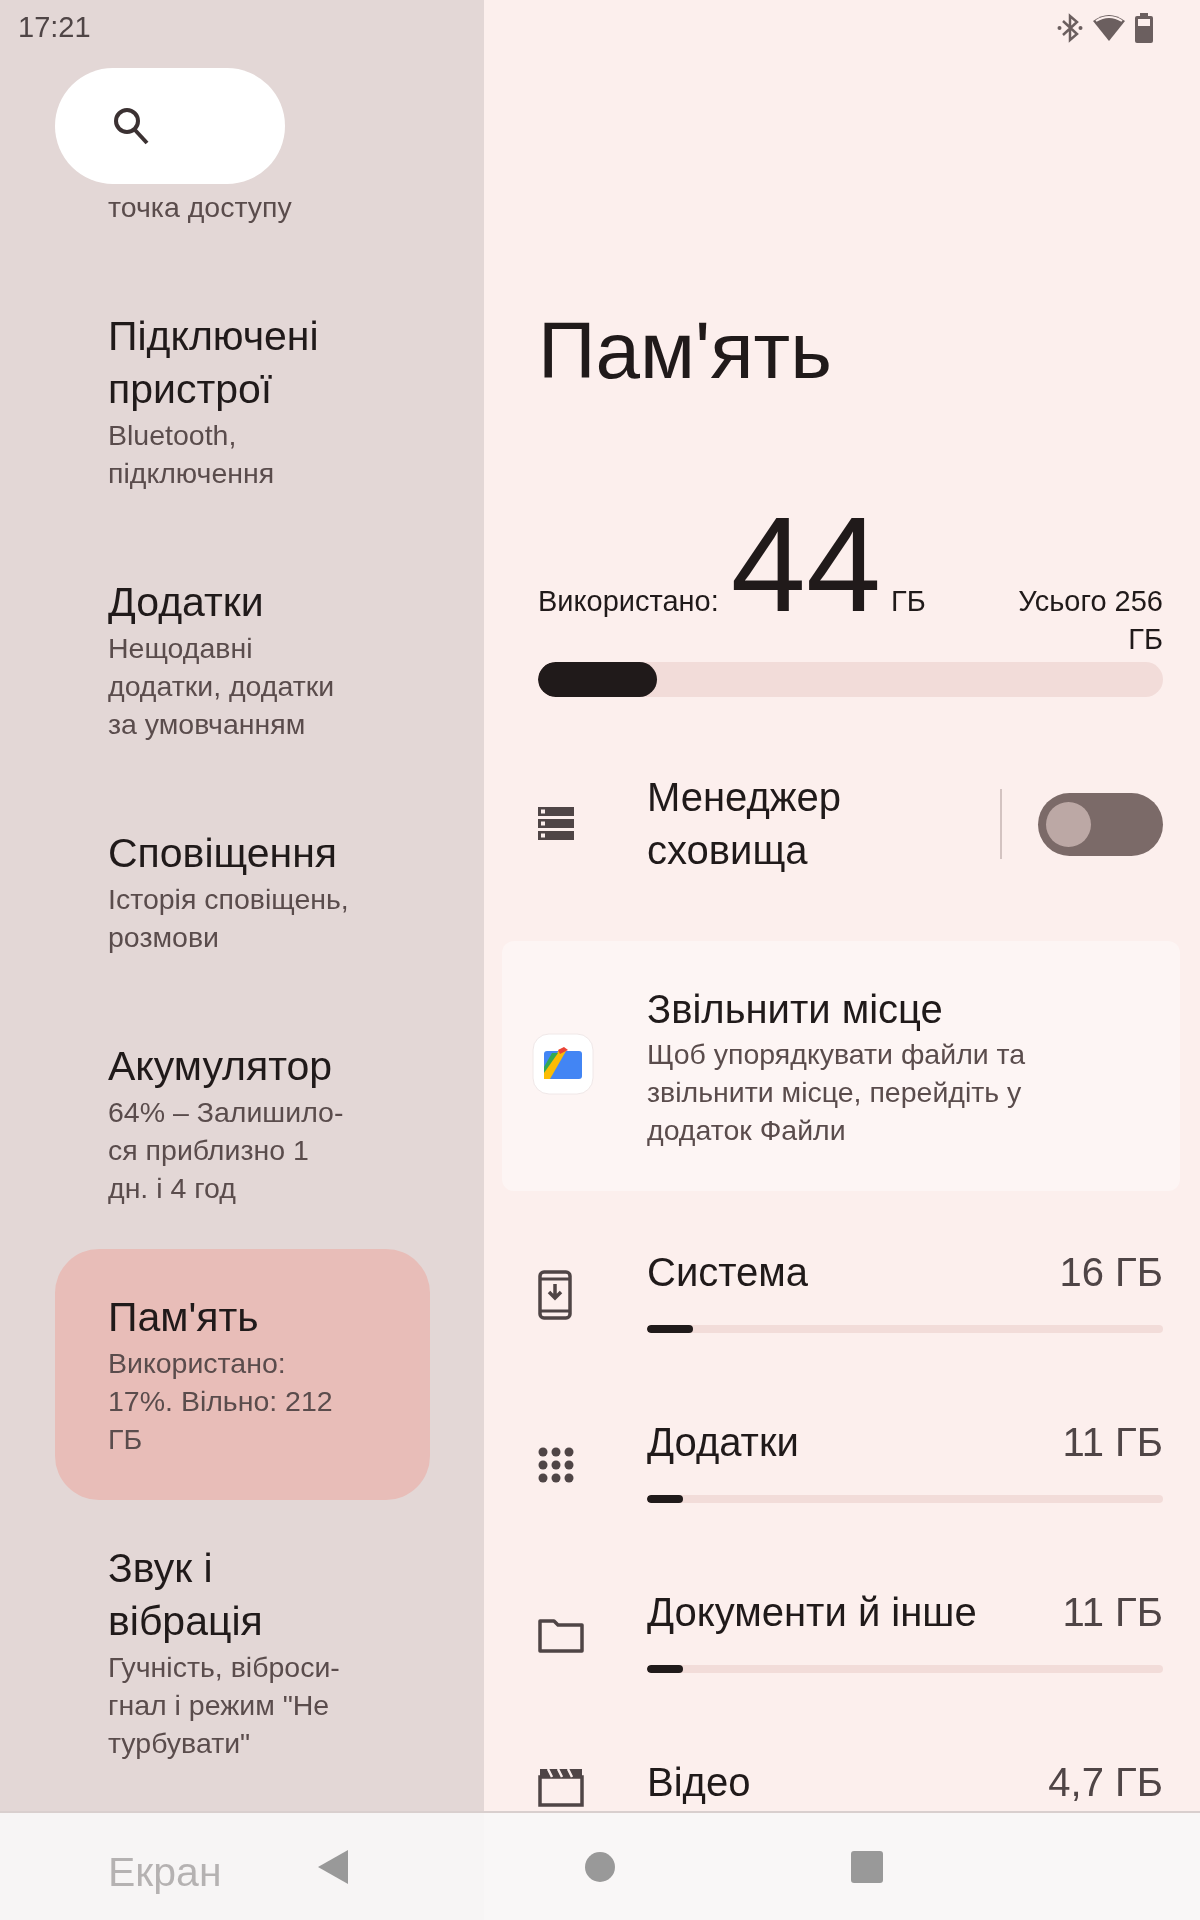 This screenshot has height=1920, width=1200. What do you see at coordinates (200, 207) in the screenshot?
I see `sidebar-item-subtitle: точка доступу` at bounding box center [200, 207].